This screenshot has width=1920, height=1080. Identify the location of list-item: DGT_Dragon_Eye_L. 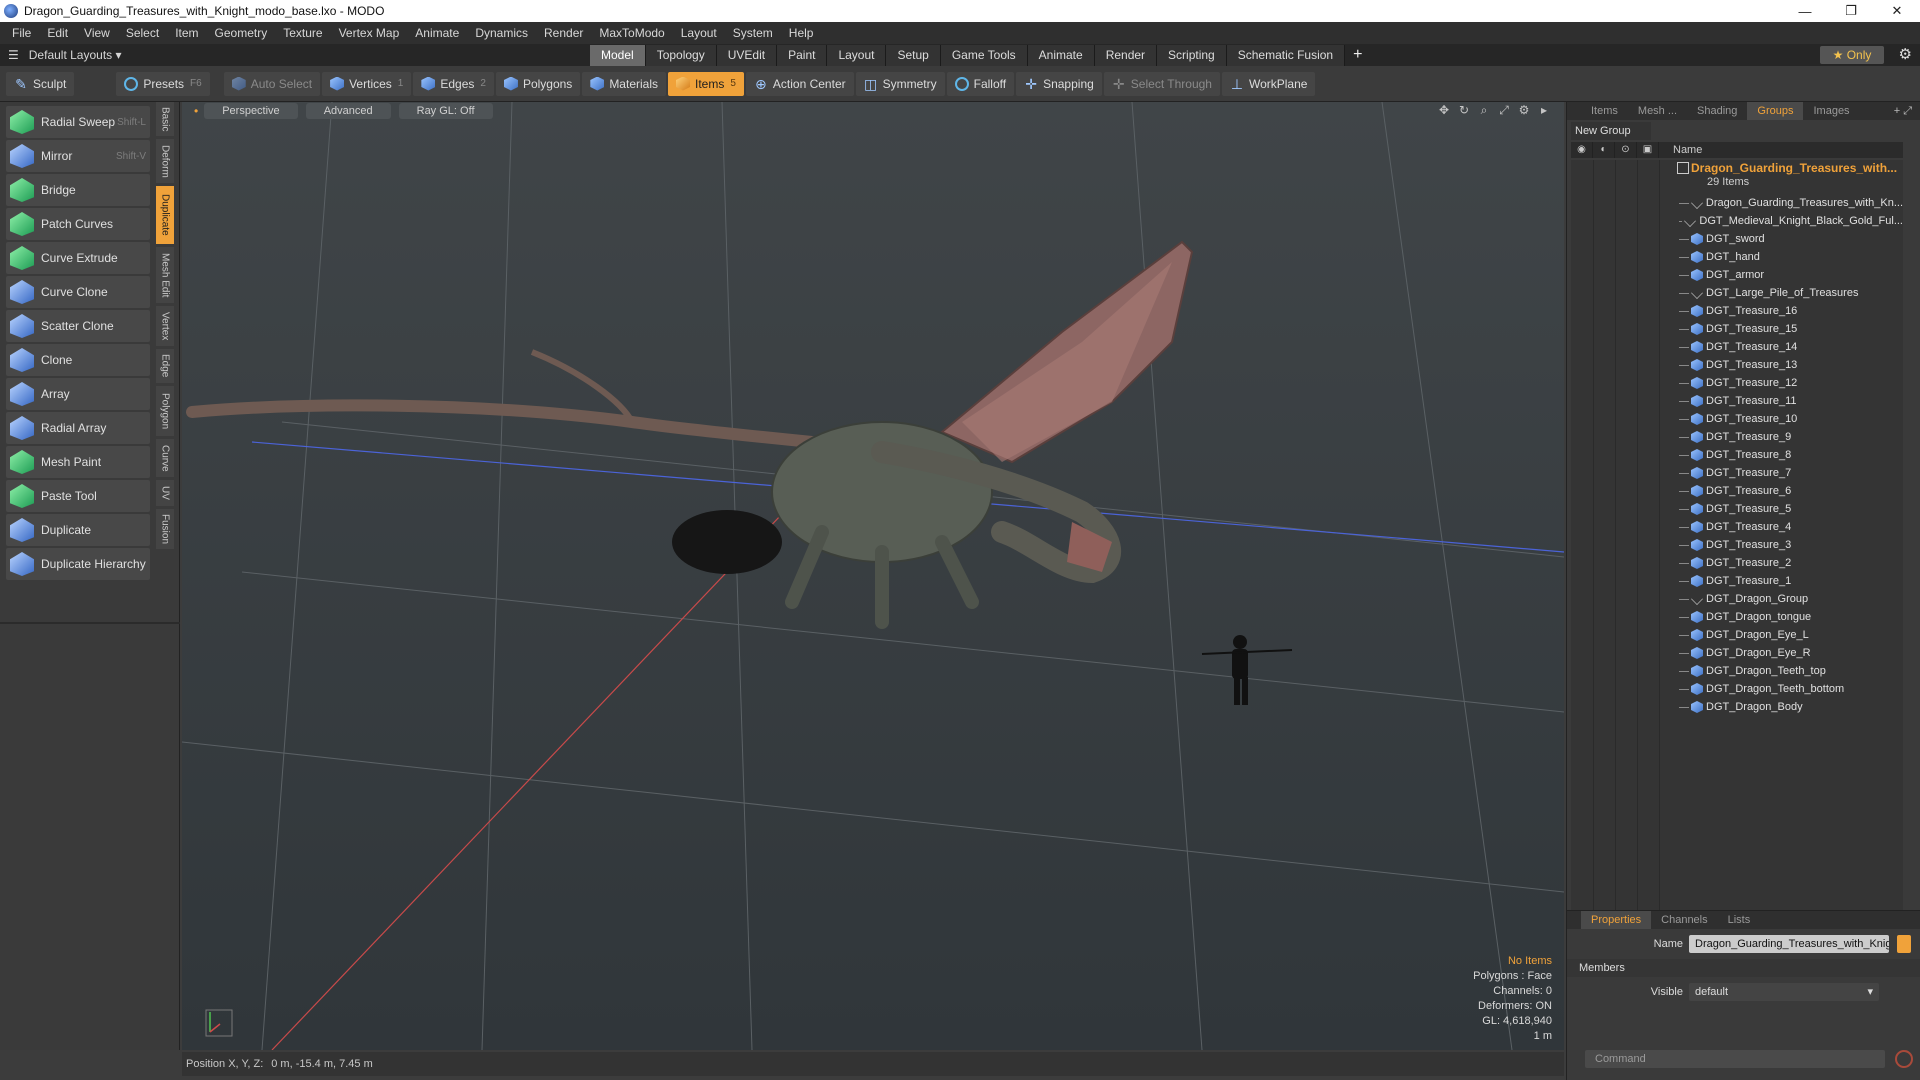
(1789, 635).